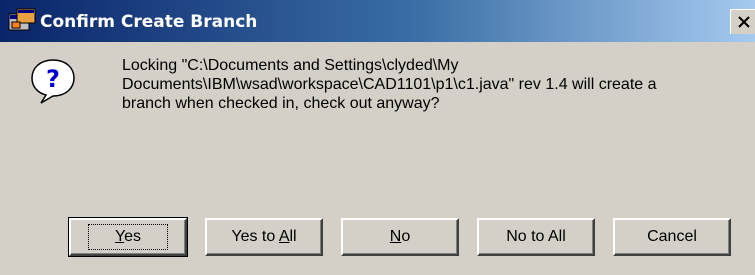 The height and width of the screenshot is (275, 755). I want to click on yes-to-all-button-label: Yes to All, so click(264, 236).